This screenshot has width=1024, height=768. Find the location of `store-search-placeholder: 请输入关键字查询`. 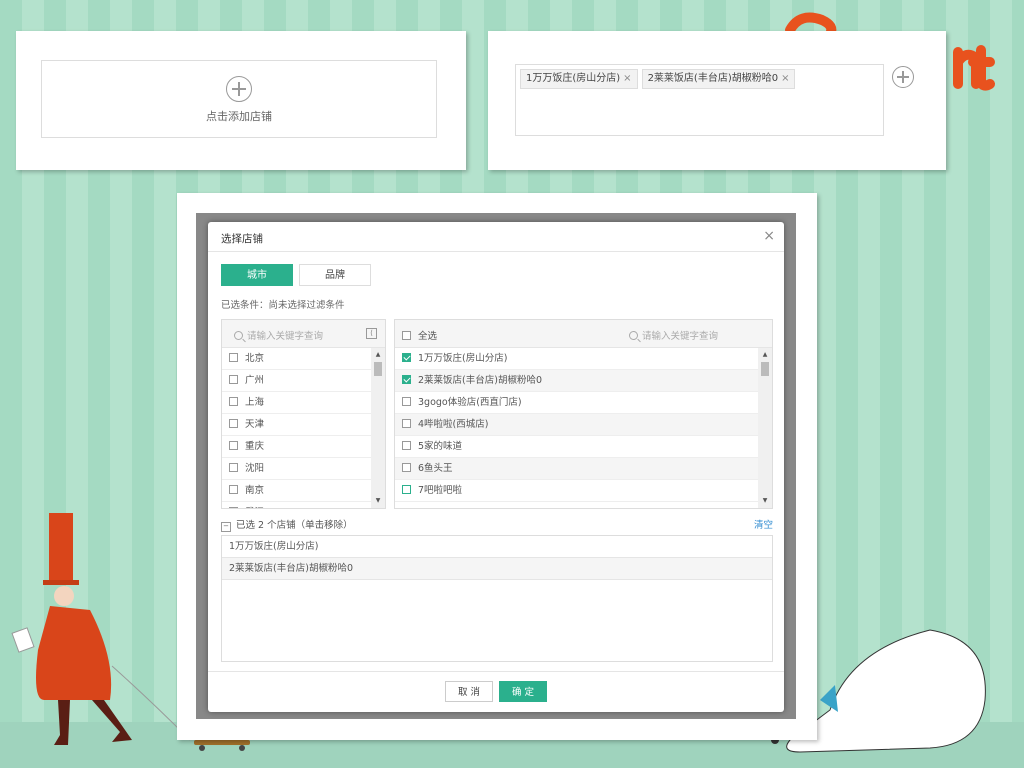

store-search-placeholder: 请输入关键字查询 is located at coordinates (680, 336).